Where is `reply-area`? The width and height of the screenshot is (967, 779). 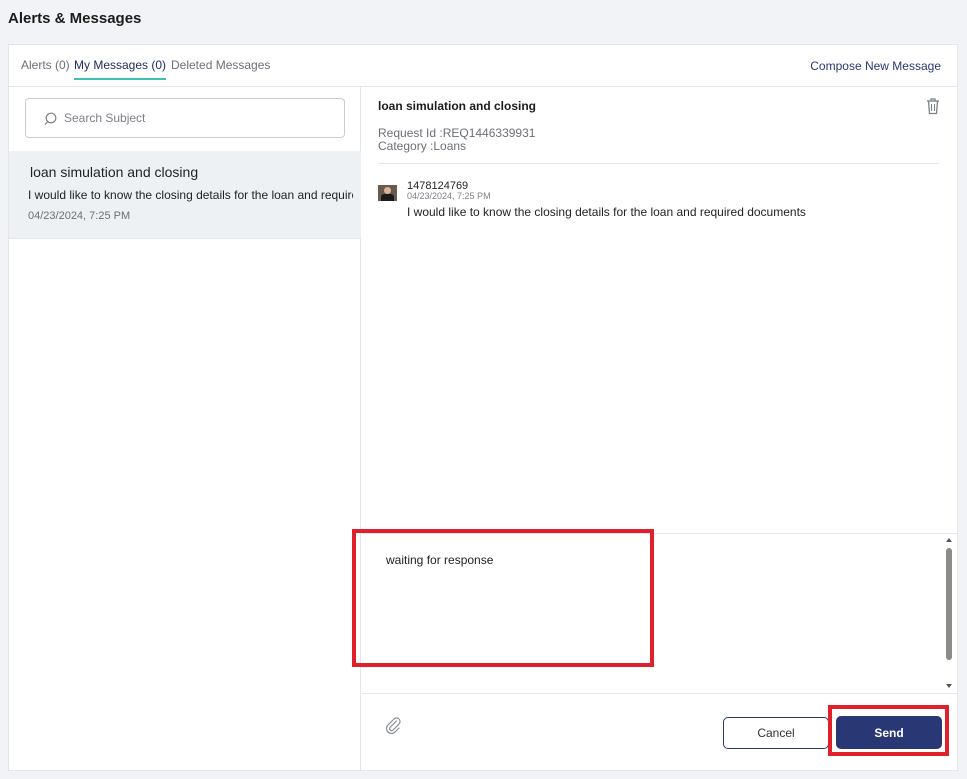
reply-area is located at coordinates (659, 613).